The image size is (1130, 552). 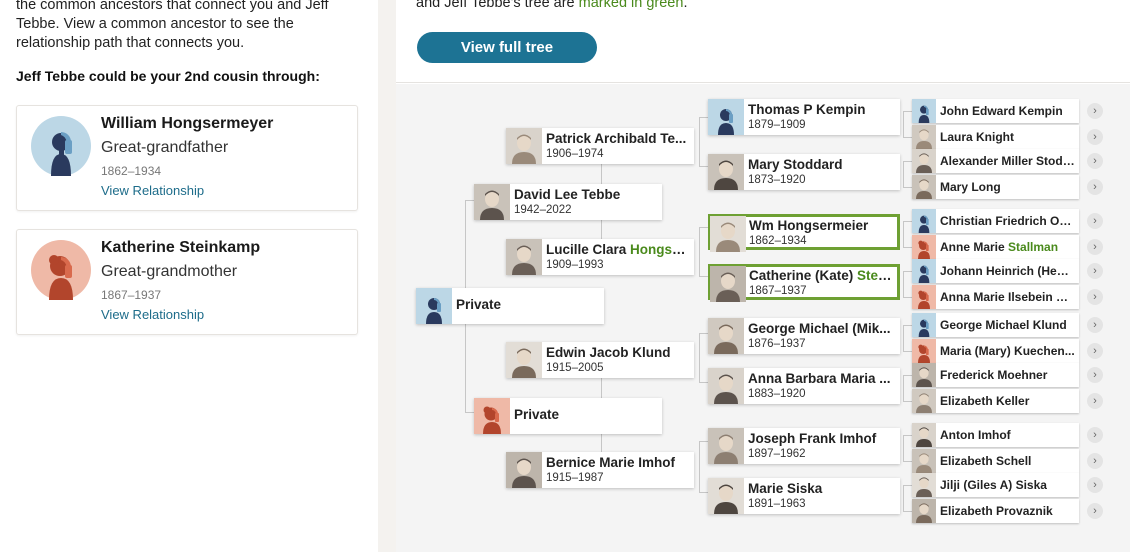 I want to click on tree-person-card: Thomas P Kempin 1879–1909, so click(x=804, y=117).